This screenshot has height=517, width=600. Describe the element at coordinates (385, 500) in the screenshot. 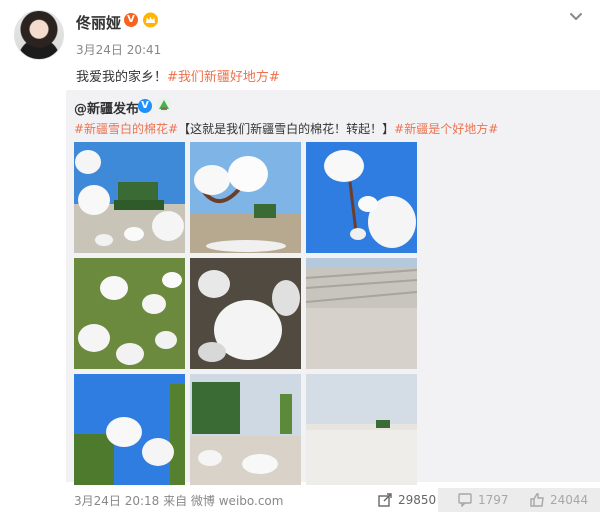

I see `share-icon` at that location.